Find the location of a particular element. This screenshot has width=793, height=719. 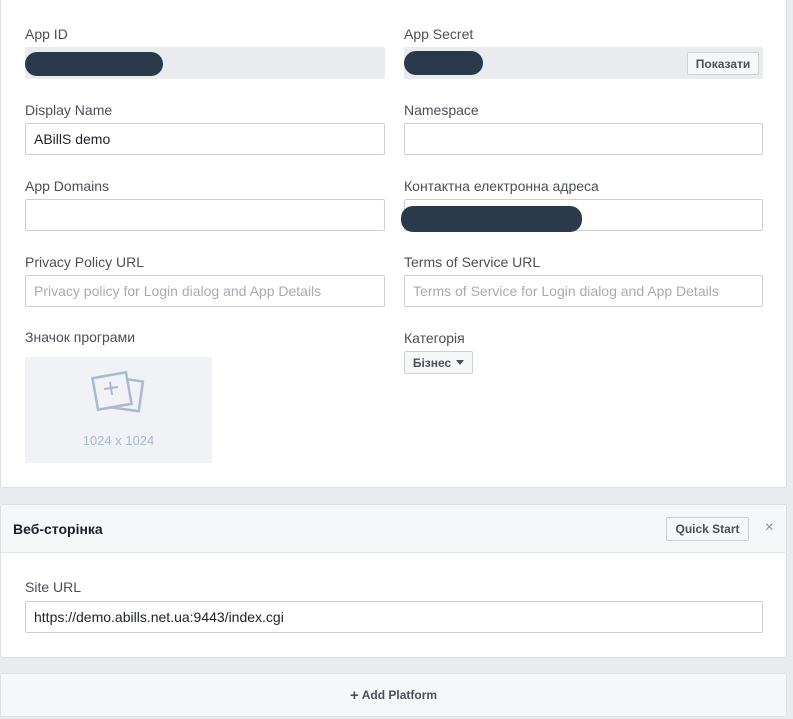

website-title: Веб-сторінка is located at coordinates (58, 529).